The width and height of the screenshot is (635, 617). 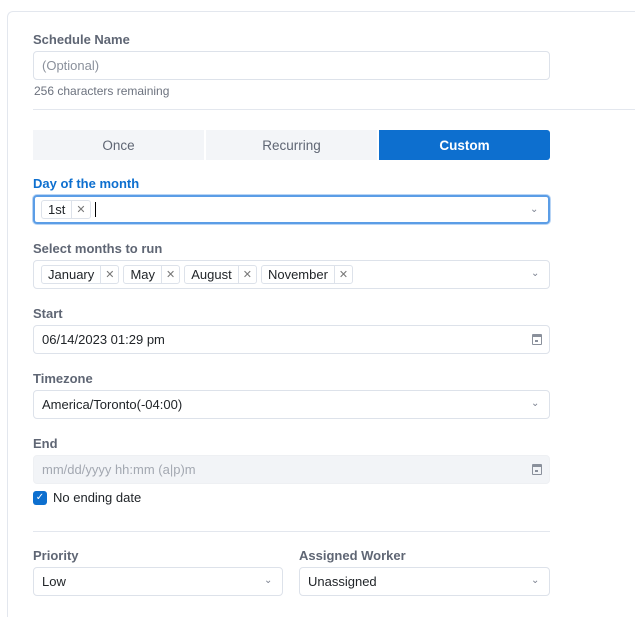 I want to click on months-select: January ✕ May ✕ August ✕ November ✕ ⌄, so click(x=291, y=274).